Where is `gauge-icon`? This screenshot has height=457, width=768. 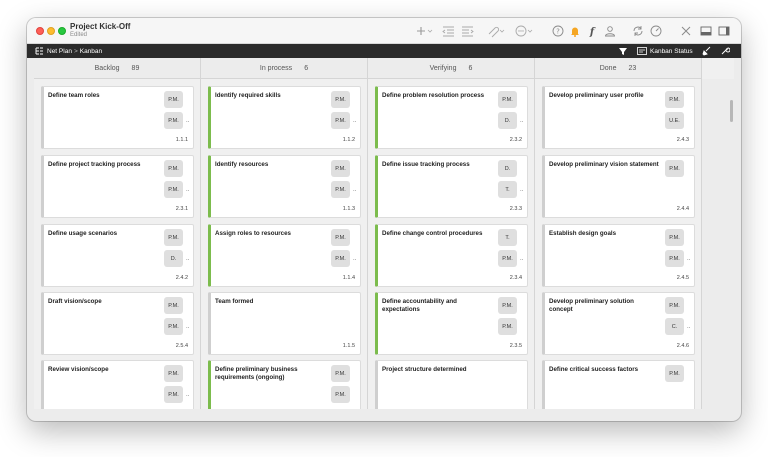
gauge-icon is located at coordinates (656, 31).